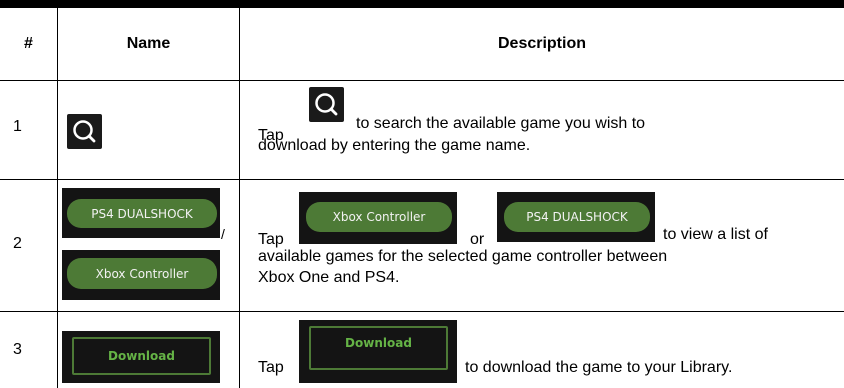  What do you see at coordinates (501, 123) in the screenshot?
I see `desc-text: to search the available game you wish to` at bounding box center [501, 123].